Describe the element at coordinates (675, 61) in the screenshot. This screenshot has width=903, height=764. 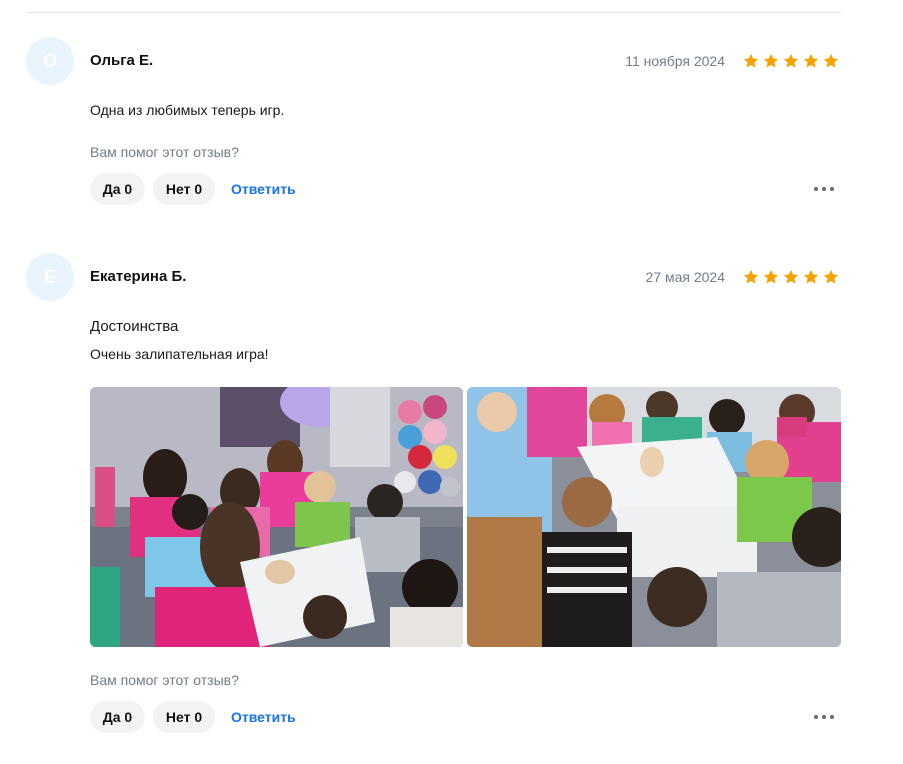
I see `review-date: 11 ноября 2024` at that location.